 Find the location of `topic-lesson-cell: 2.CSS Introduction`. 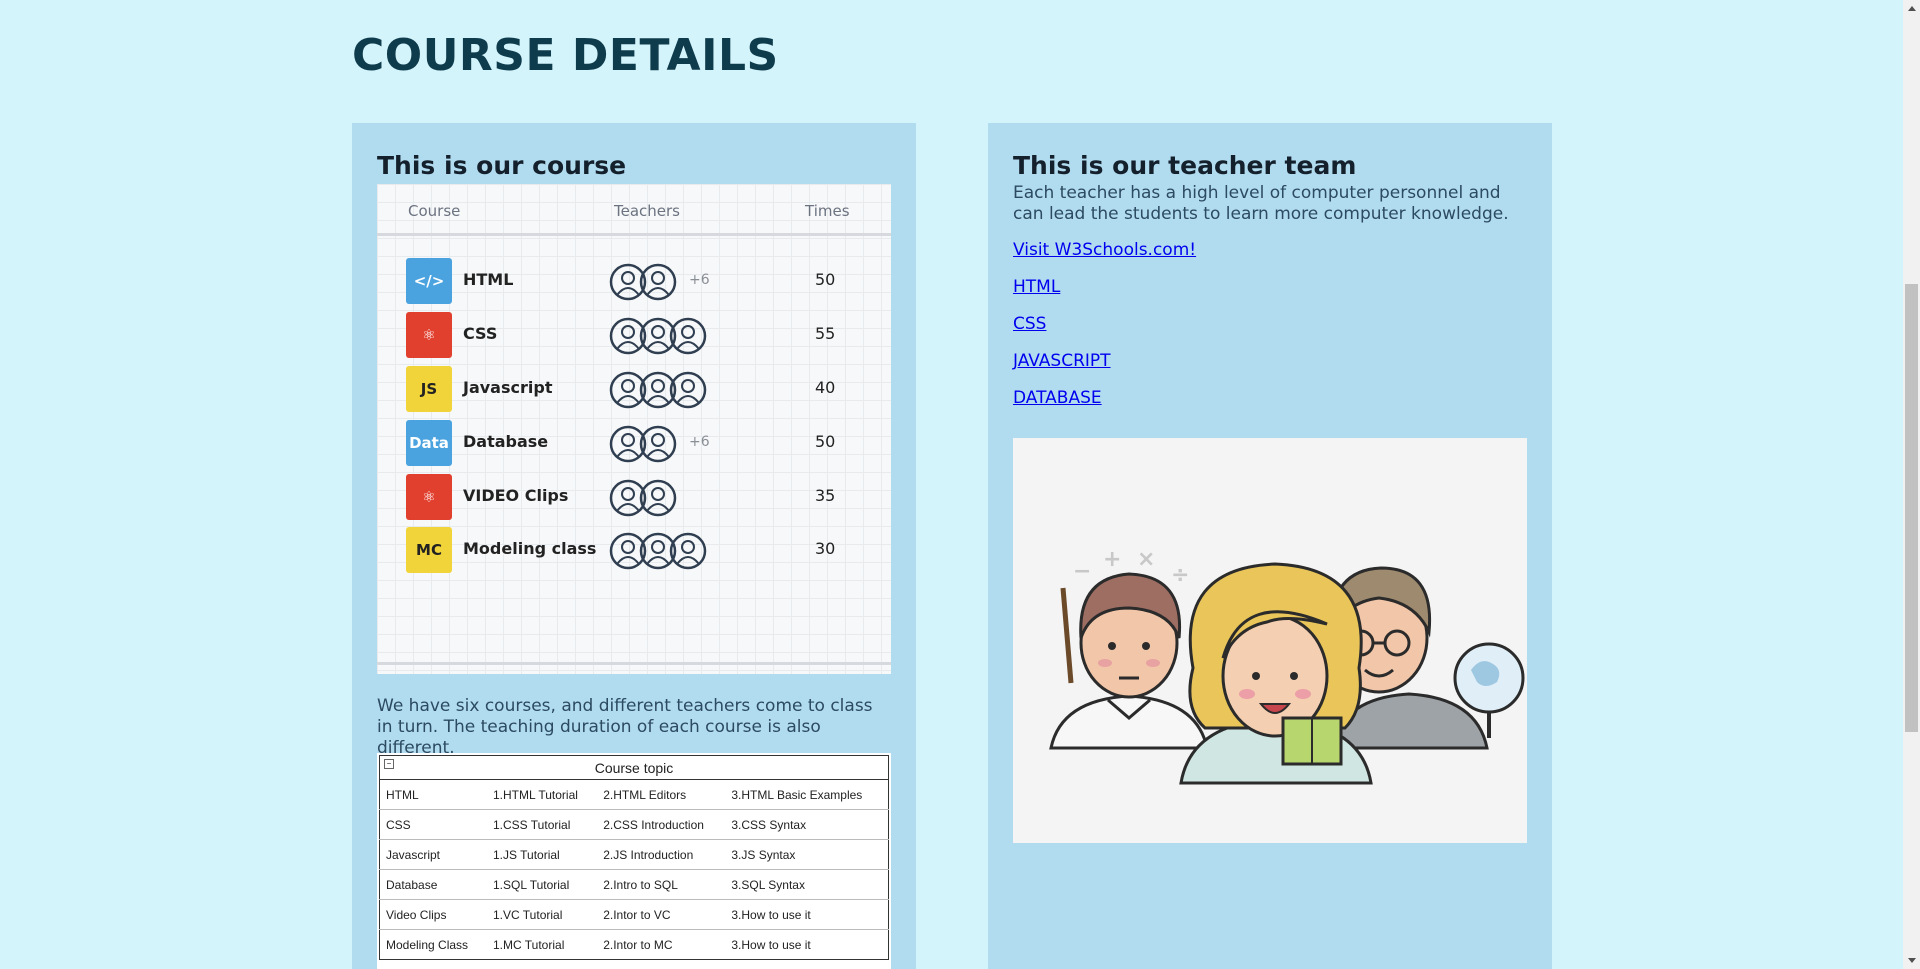

topic-lesson-cell: 2.CSS Introduction is located at coordinates (661, 824).